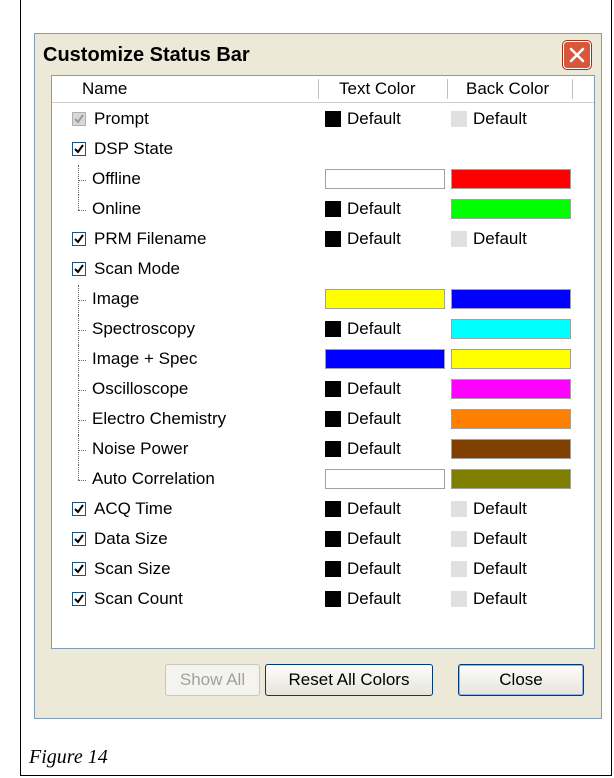 The height and width of the screenshot is (778, 614). What do you see at coordinates (323, 570) in the screenshot?
I see `list-item: Scan Size Default Default` at bounding box center [323, 570].